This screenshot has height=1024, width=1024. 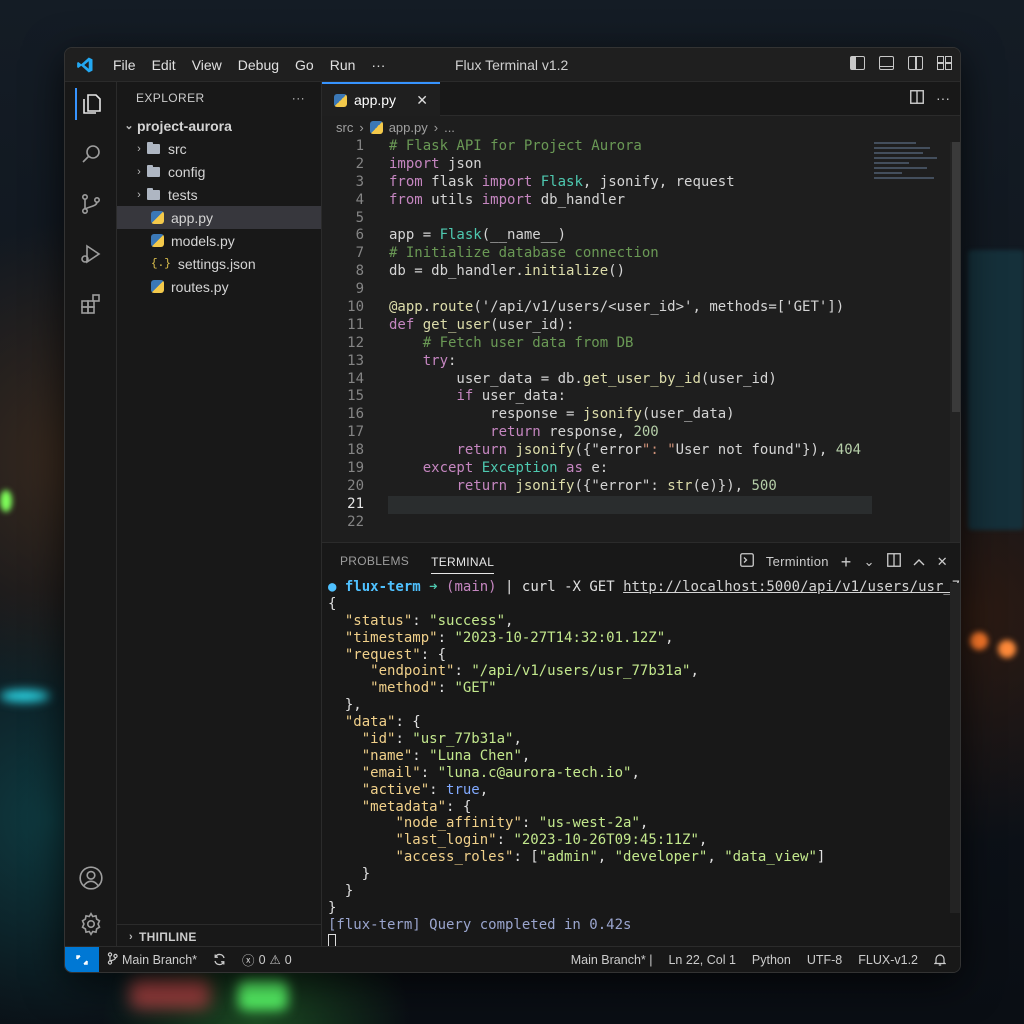 What do you see at coordinates (909, 172) in the screenshot?
I see `minimap` at bounding box center [909, 172].